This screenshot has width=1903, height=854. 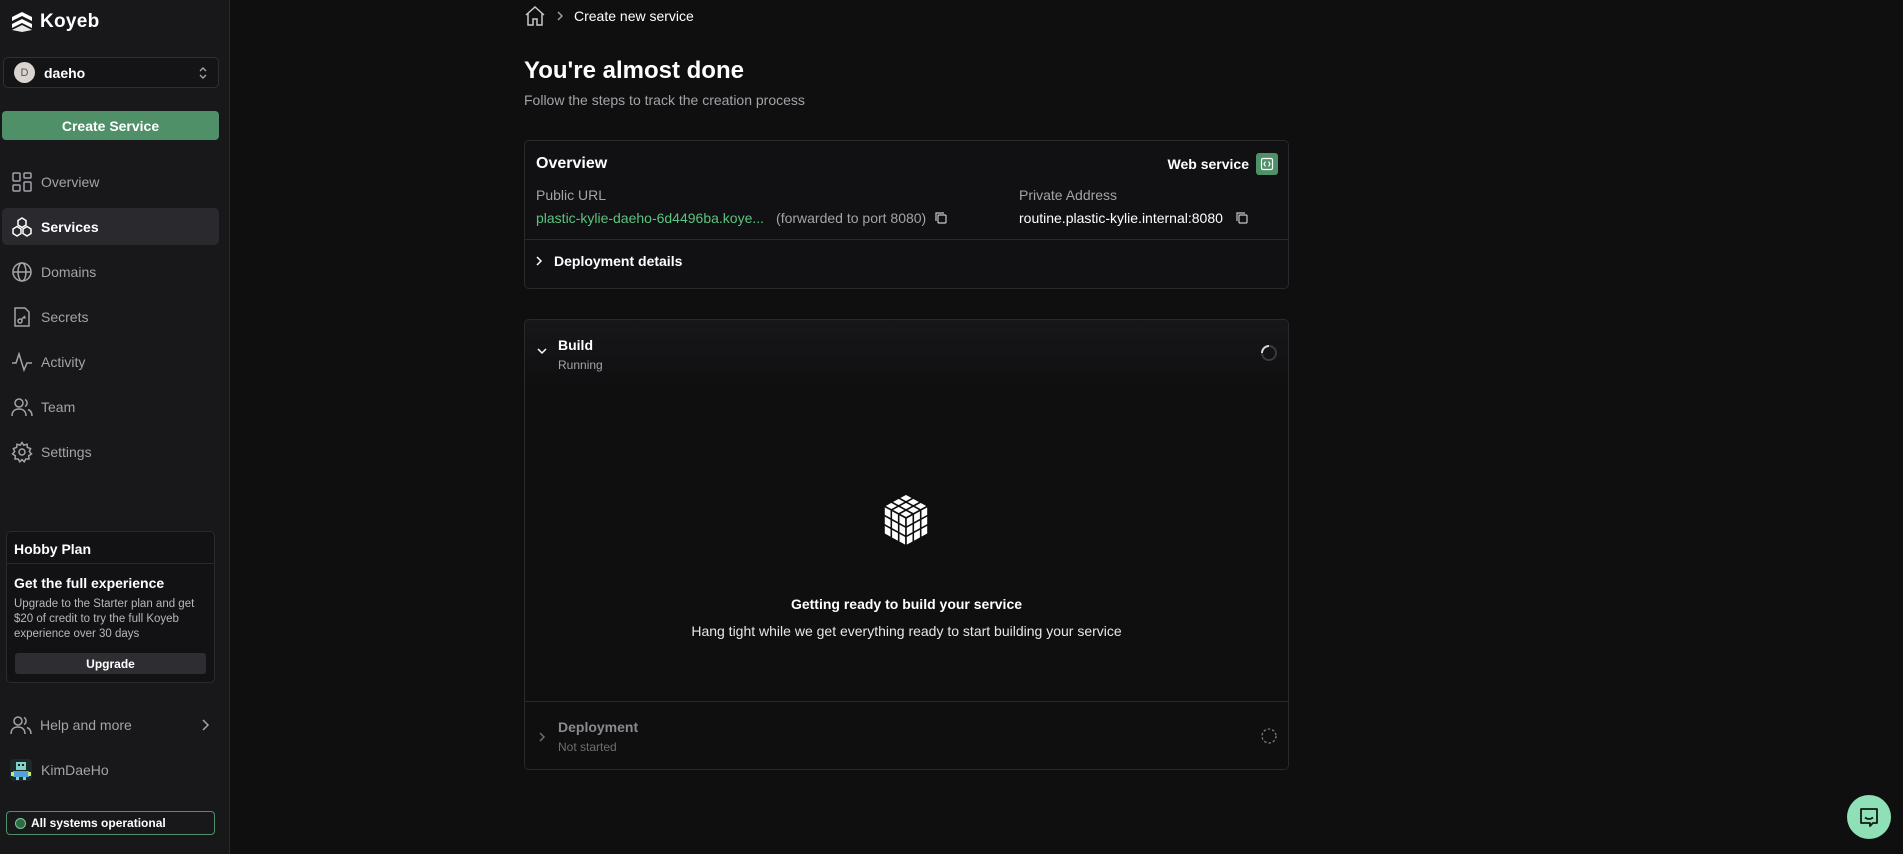 What do you see at coordinates (24, 72) in the screenshot?
I see `org-avatar: D` at bounding box center [24, 72].